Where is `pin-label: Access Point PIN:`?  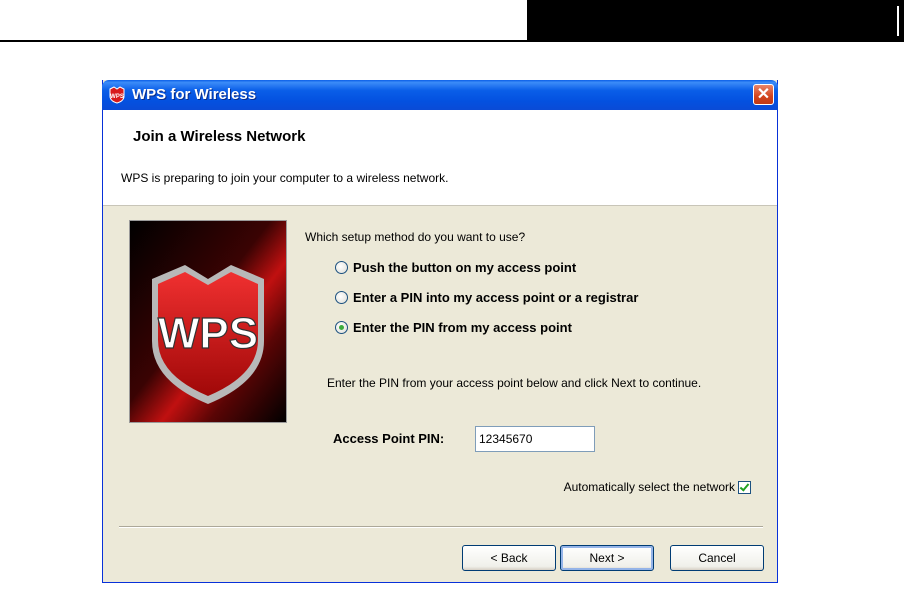 pin-label: Access Point PIN: is located at coordinates (389, 438).